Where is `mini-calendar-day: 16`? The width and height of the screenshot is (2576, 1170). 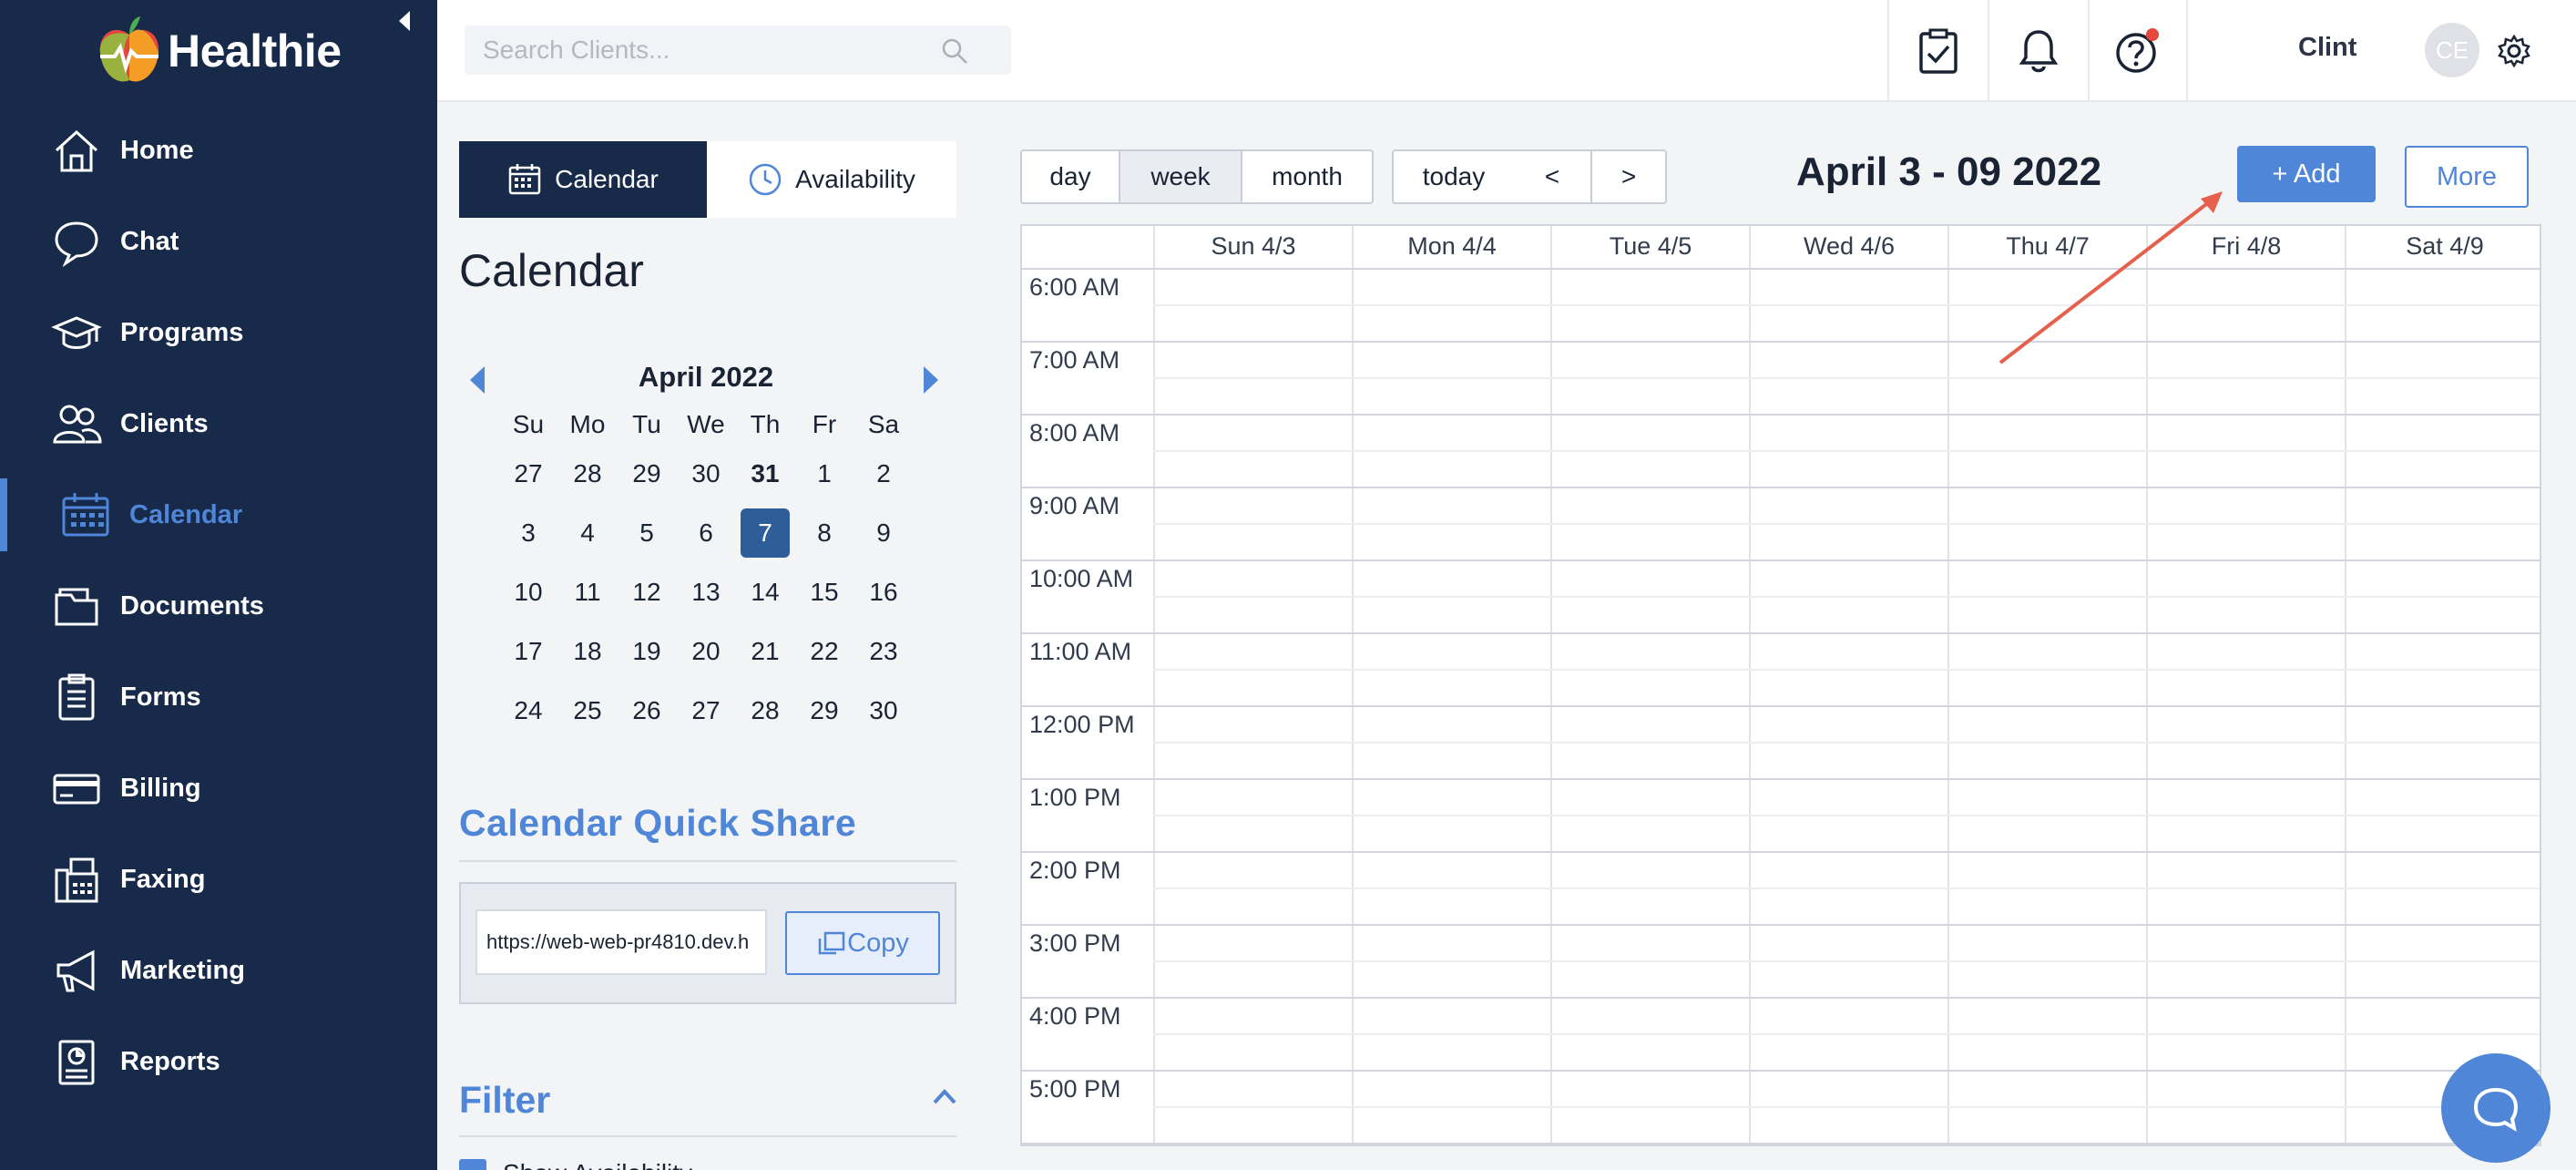
mini-calendar-day: 16 is located at coordinates (884, 593).